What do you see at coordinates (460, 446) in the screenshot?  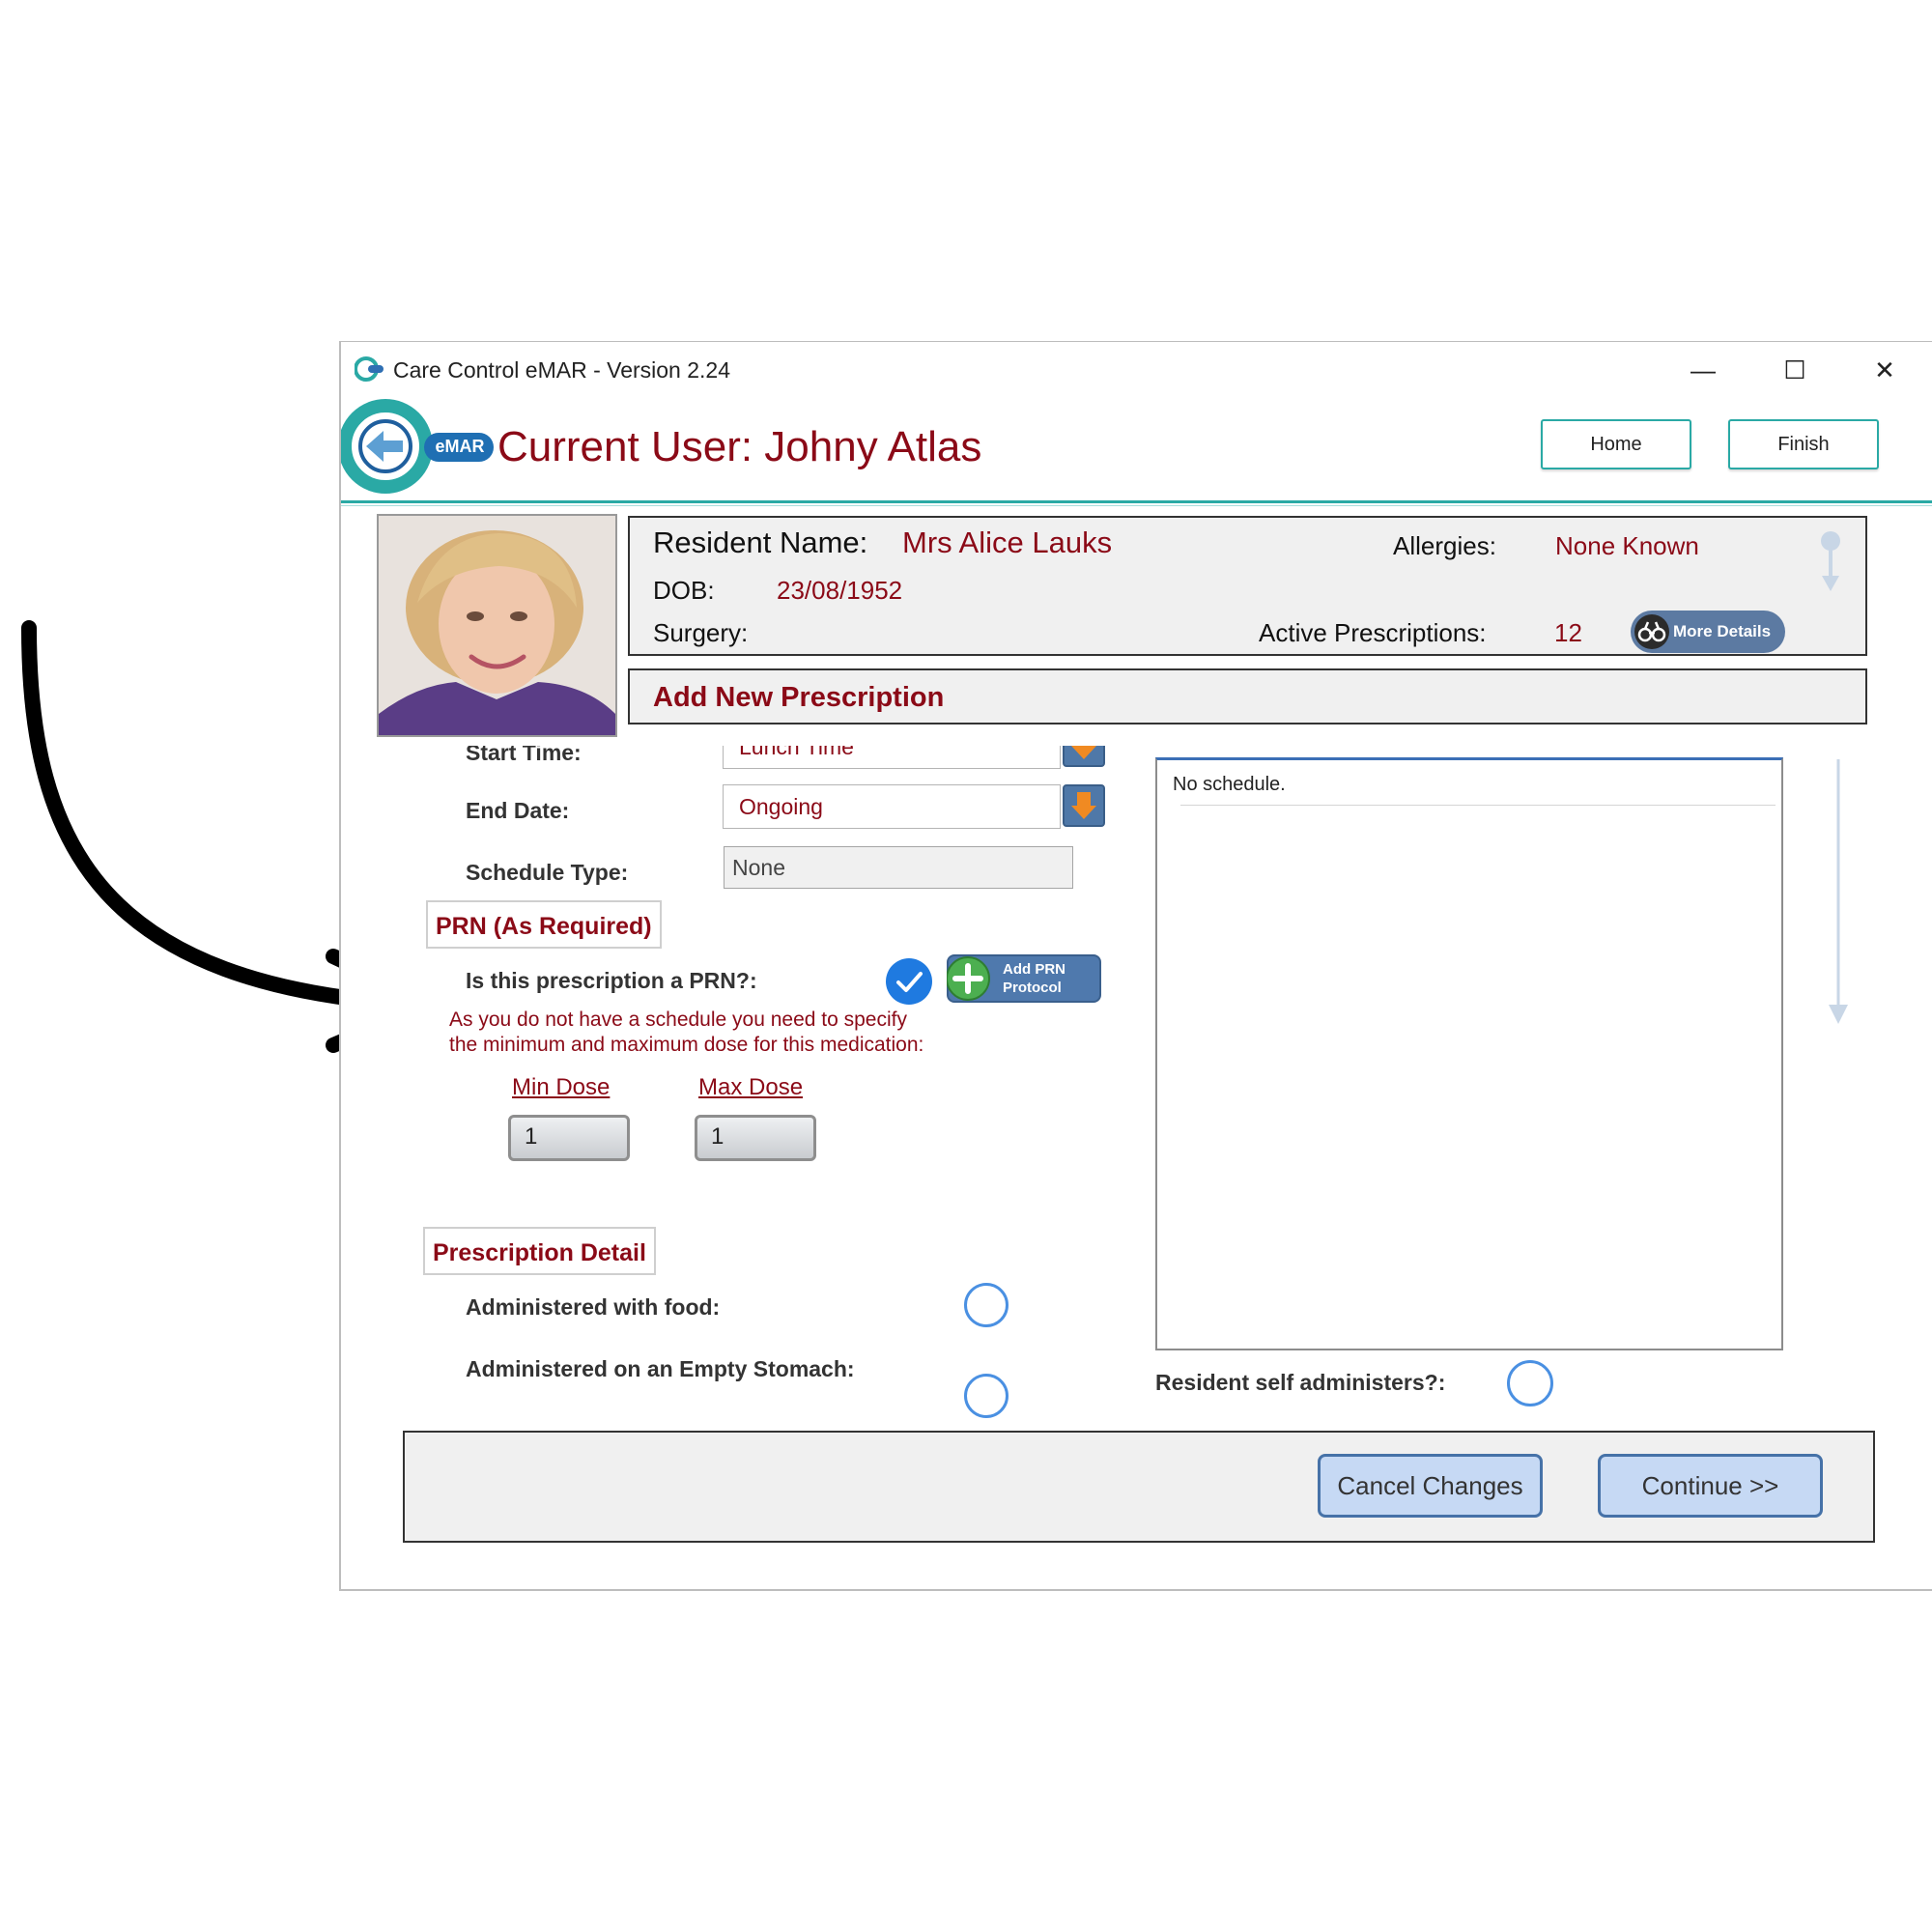 I see `emar-badge: eMAR` at bounding box center [460, 446].